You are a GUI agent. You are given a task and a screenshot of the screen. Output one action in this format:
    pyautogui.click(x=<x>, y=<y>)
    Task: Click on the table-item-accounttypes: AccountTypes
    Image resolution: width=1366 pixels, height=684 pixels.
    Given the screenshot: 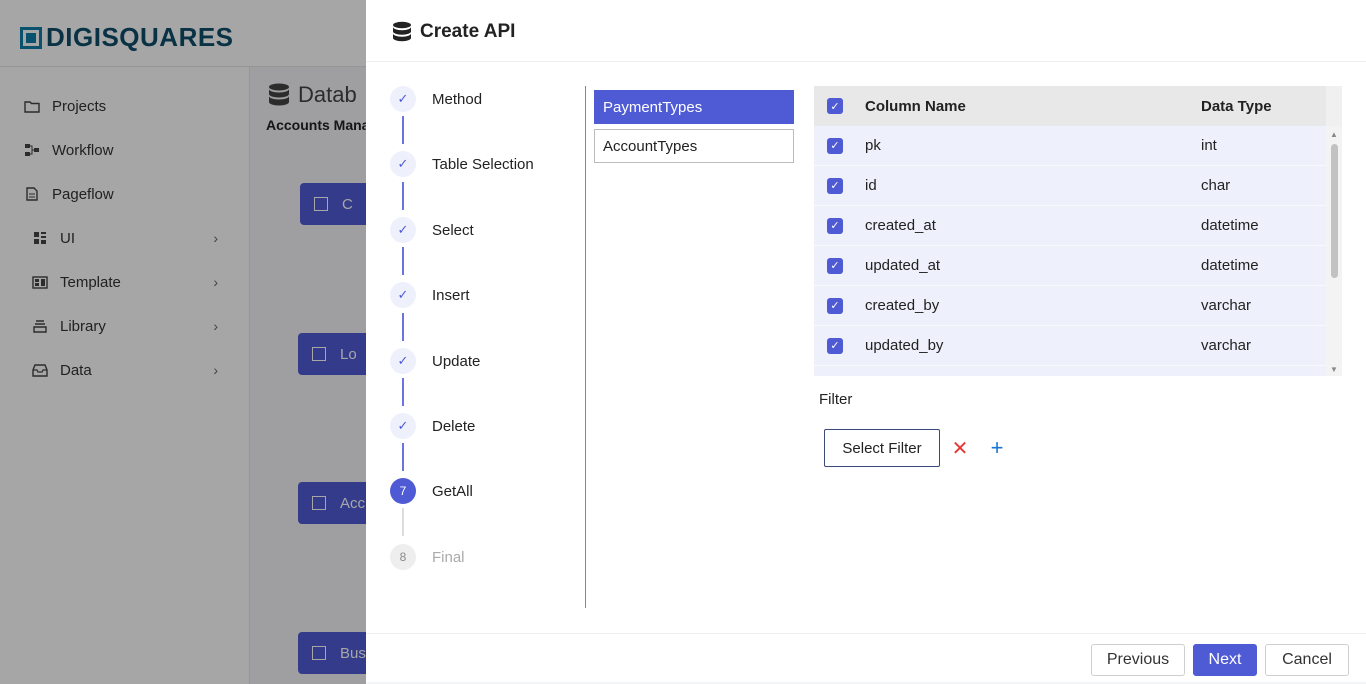 What is the action you would take?
    pyautogui.click(x=694, y=146)
    